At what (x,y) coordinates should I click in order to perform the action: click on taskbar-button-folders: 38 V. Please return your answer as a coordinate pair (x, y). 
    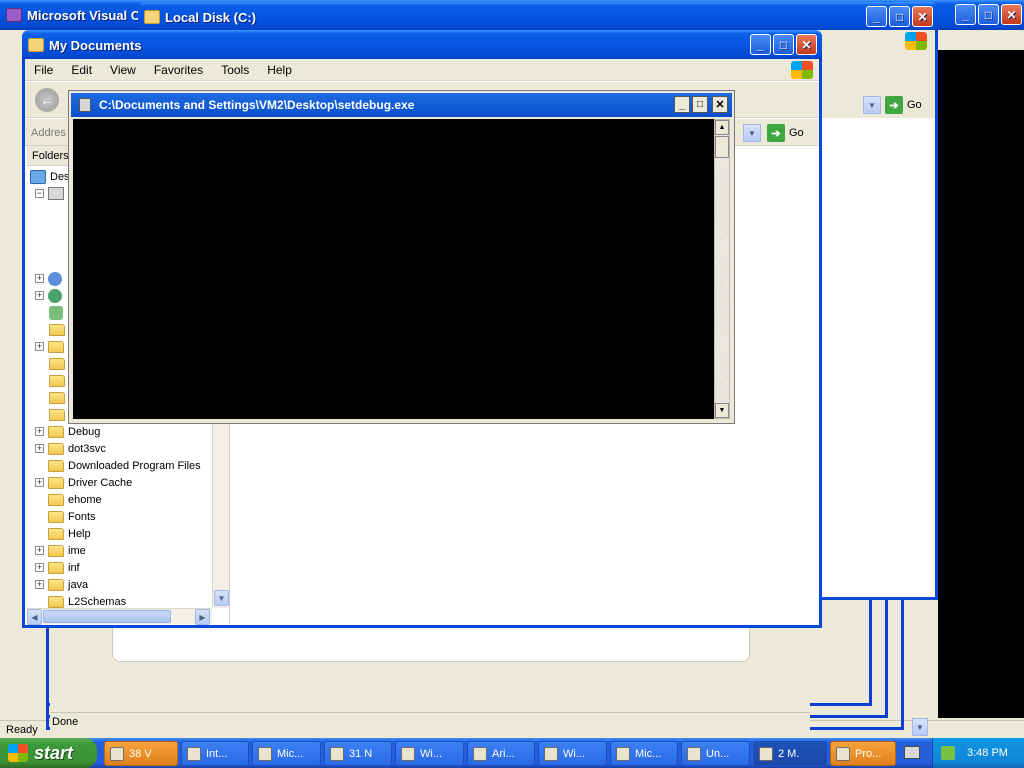
    Looking at the image, I should click on (141, 753).